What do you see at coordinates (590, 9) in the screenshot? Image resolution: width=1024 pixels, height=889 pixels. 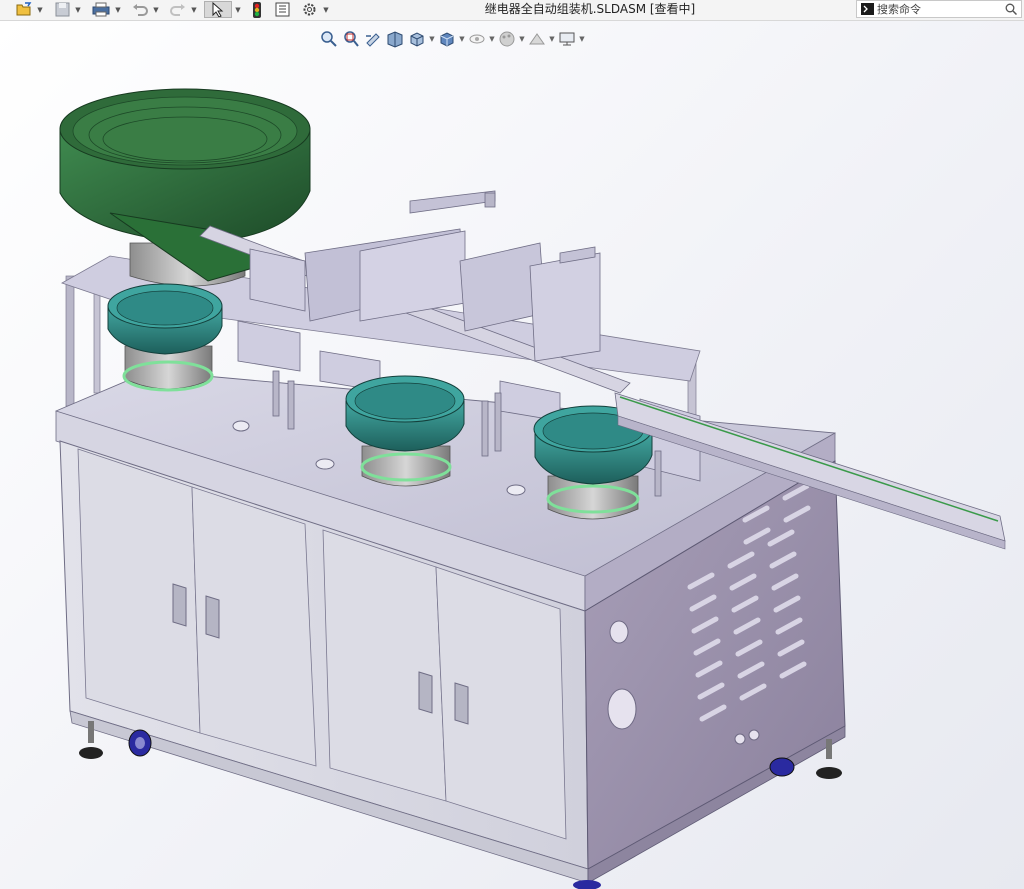 I see `document-title: 继电器全自动组装机.SLDASM [查看中]` at bounding box center [590, 9].